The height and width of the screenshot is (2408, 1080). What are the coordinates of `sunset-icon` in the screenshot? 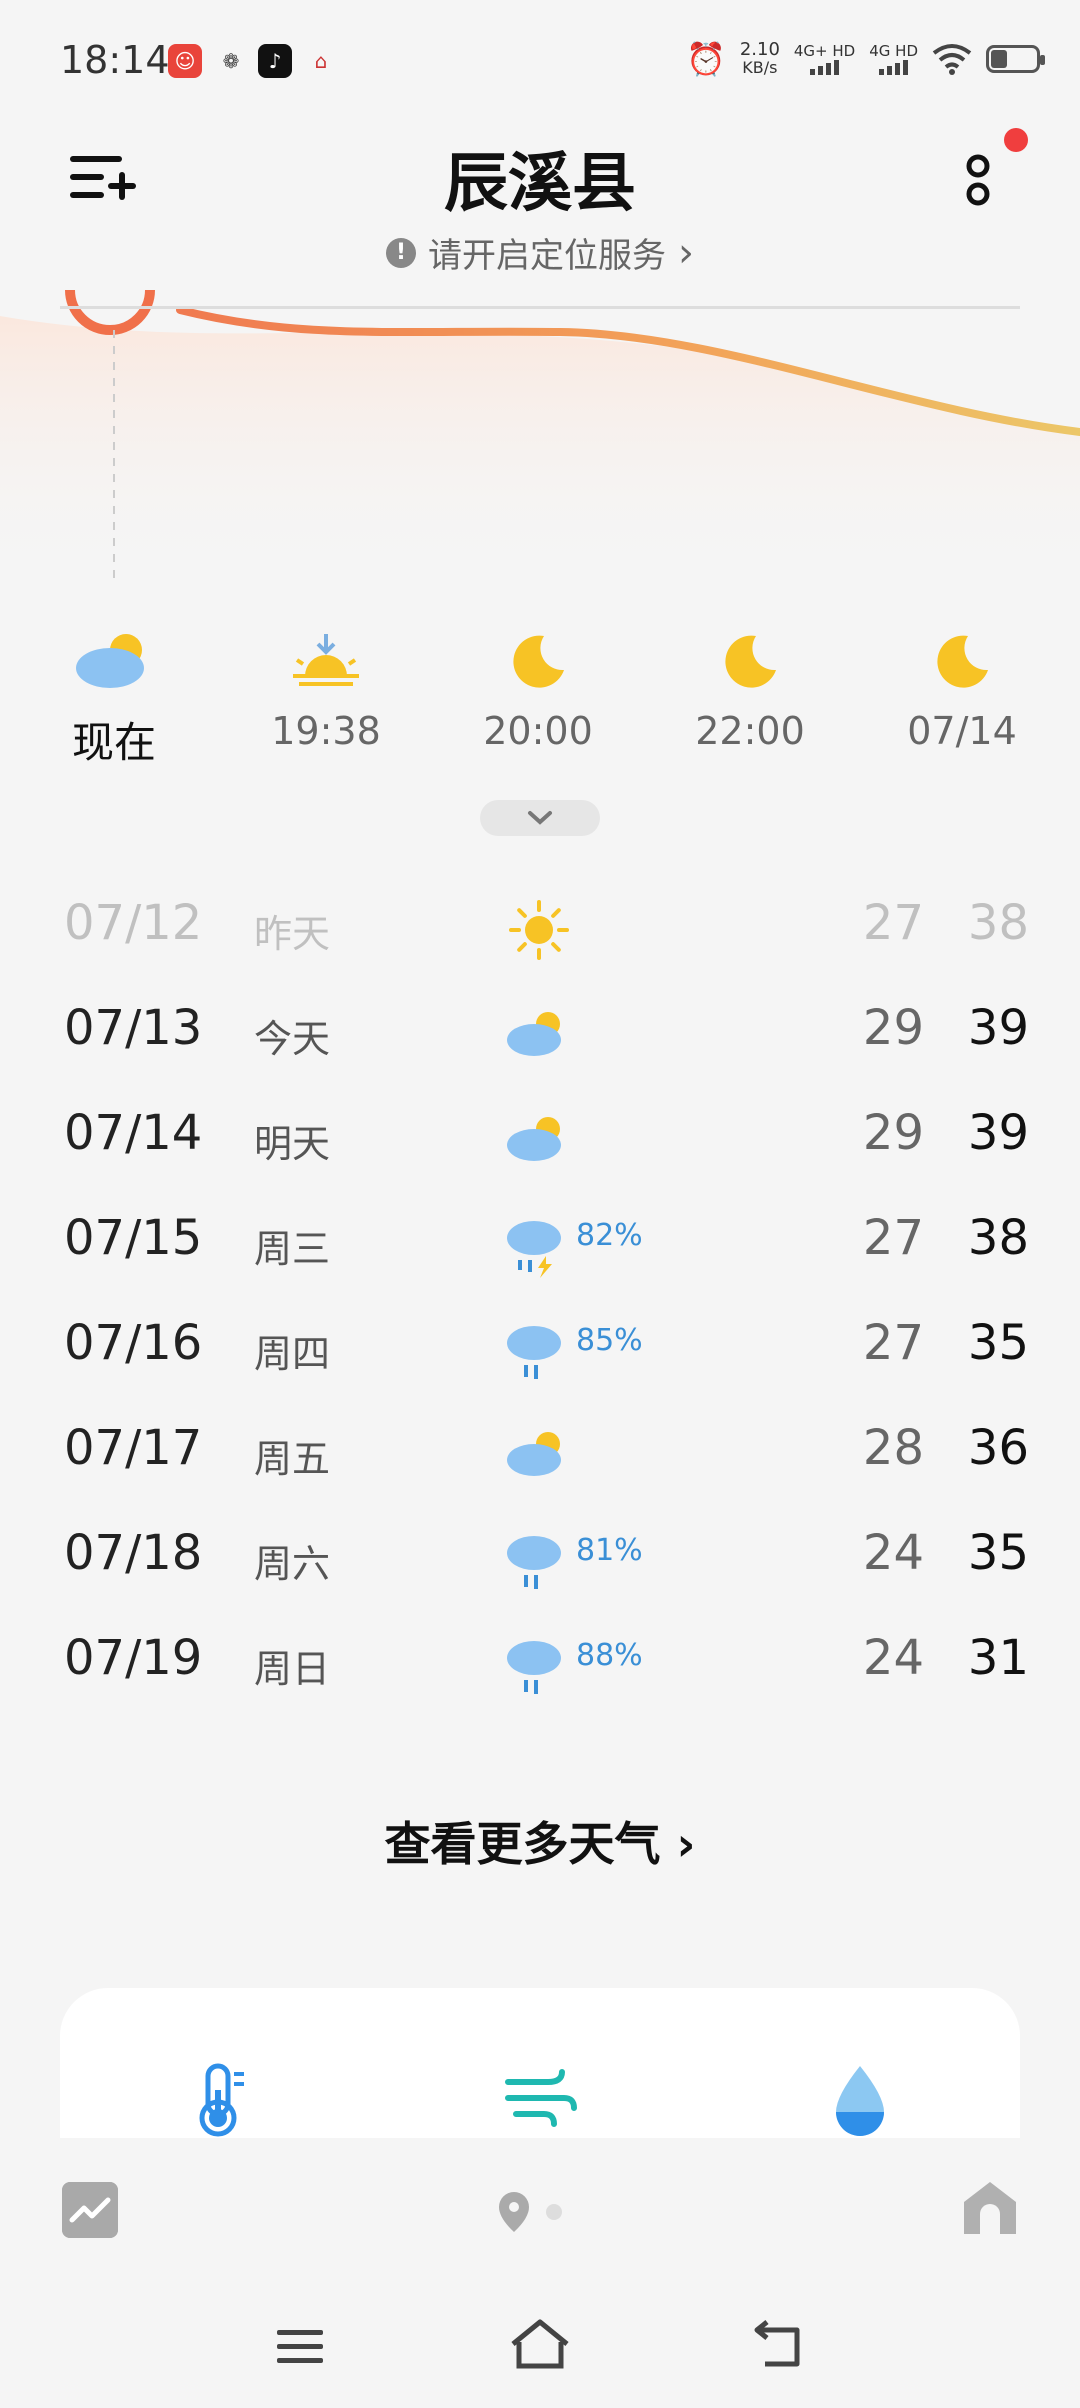 It's located at (326, 660).